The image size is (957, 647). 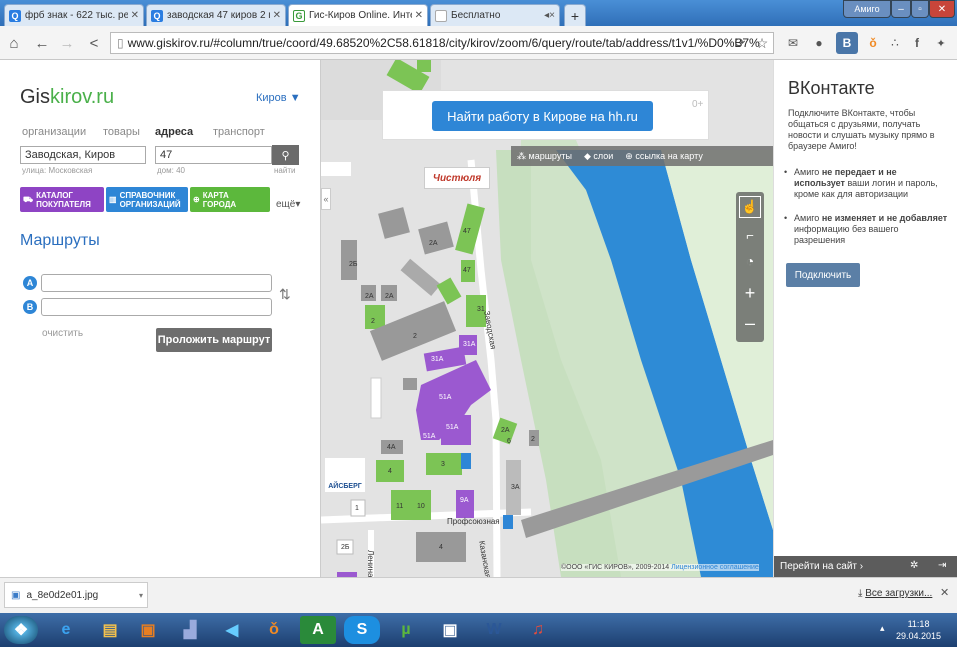 What do you see at coordinates (326, 199) in the screenshot?
I see `collapse-panel-button: «` at bounding box center [326, 199].